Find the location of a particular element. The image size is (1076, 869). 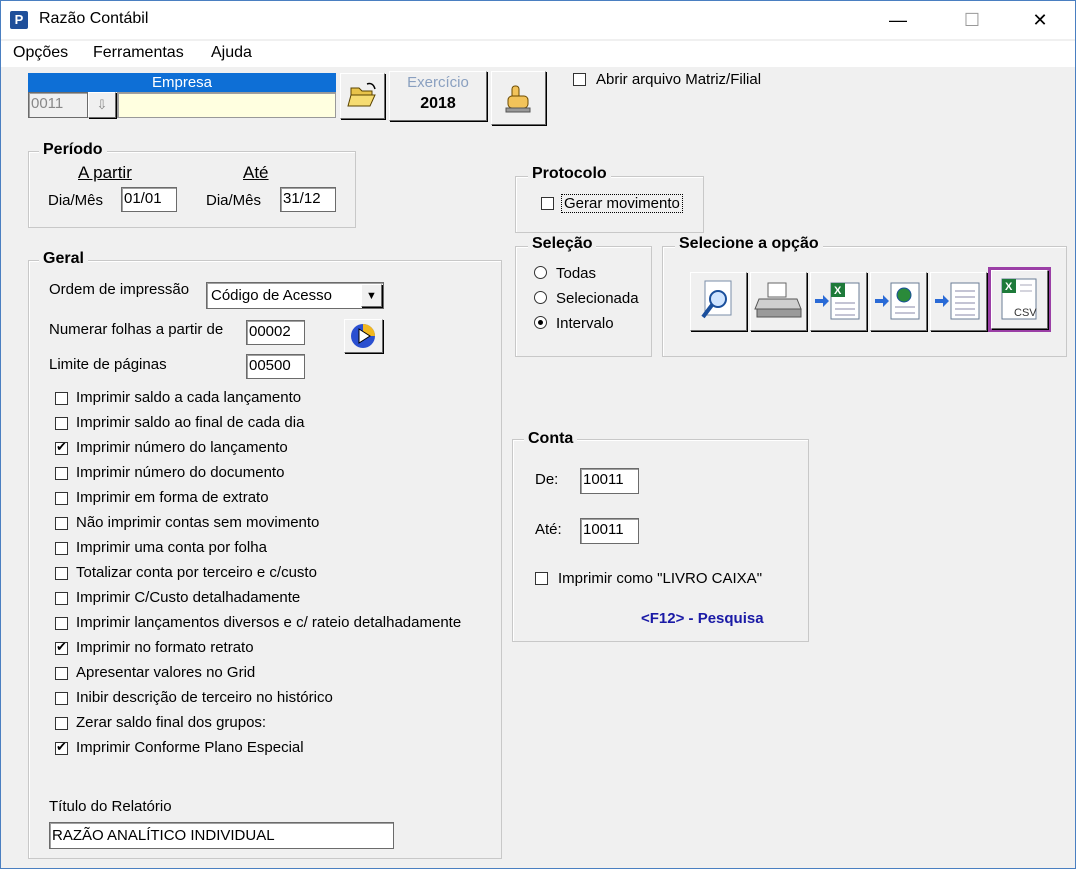

export-document-icon is located at coordinates (957, 301).